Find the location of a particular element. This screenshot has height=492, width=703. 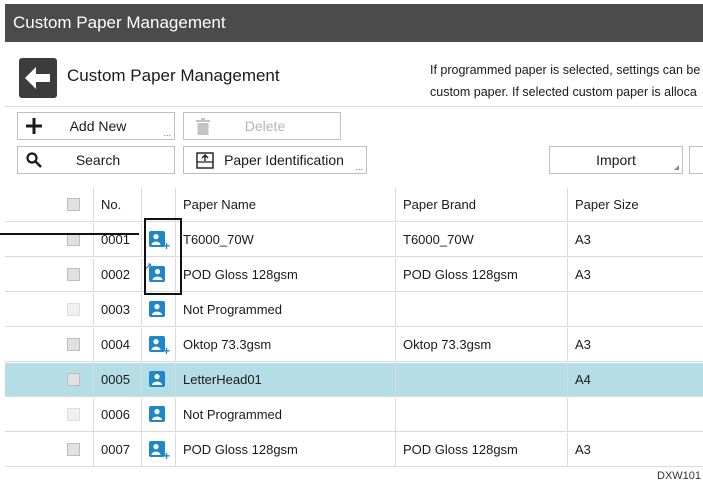

select-all-checkbox is located at coordinates (73, 204).